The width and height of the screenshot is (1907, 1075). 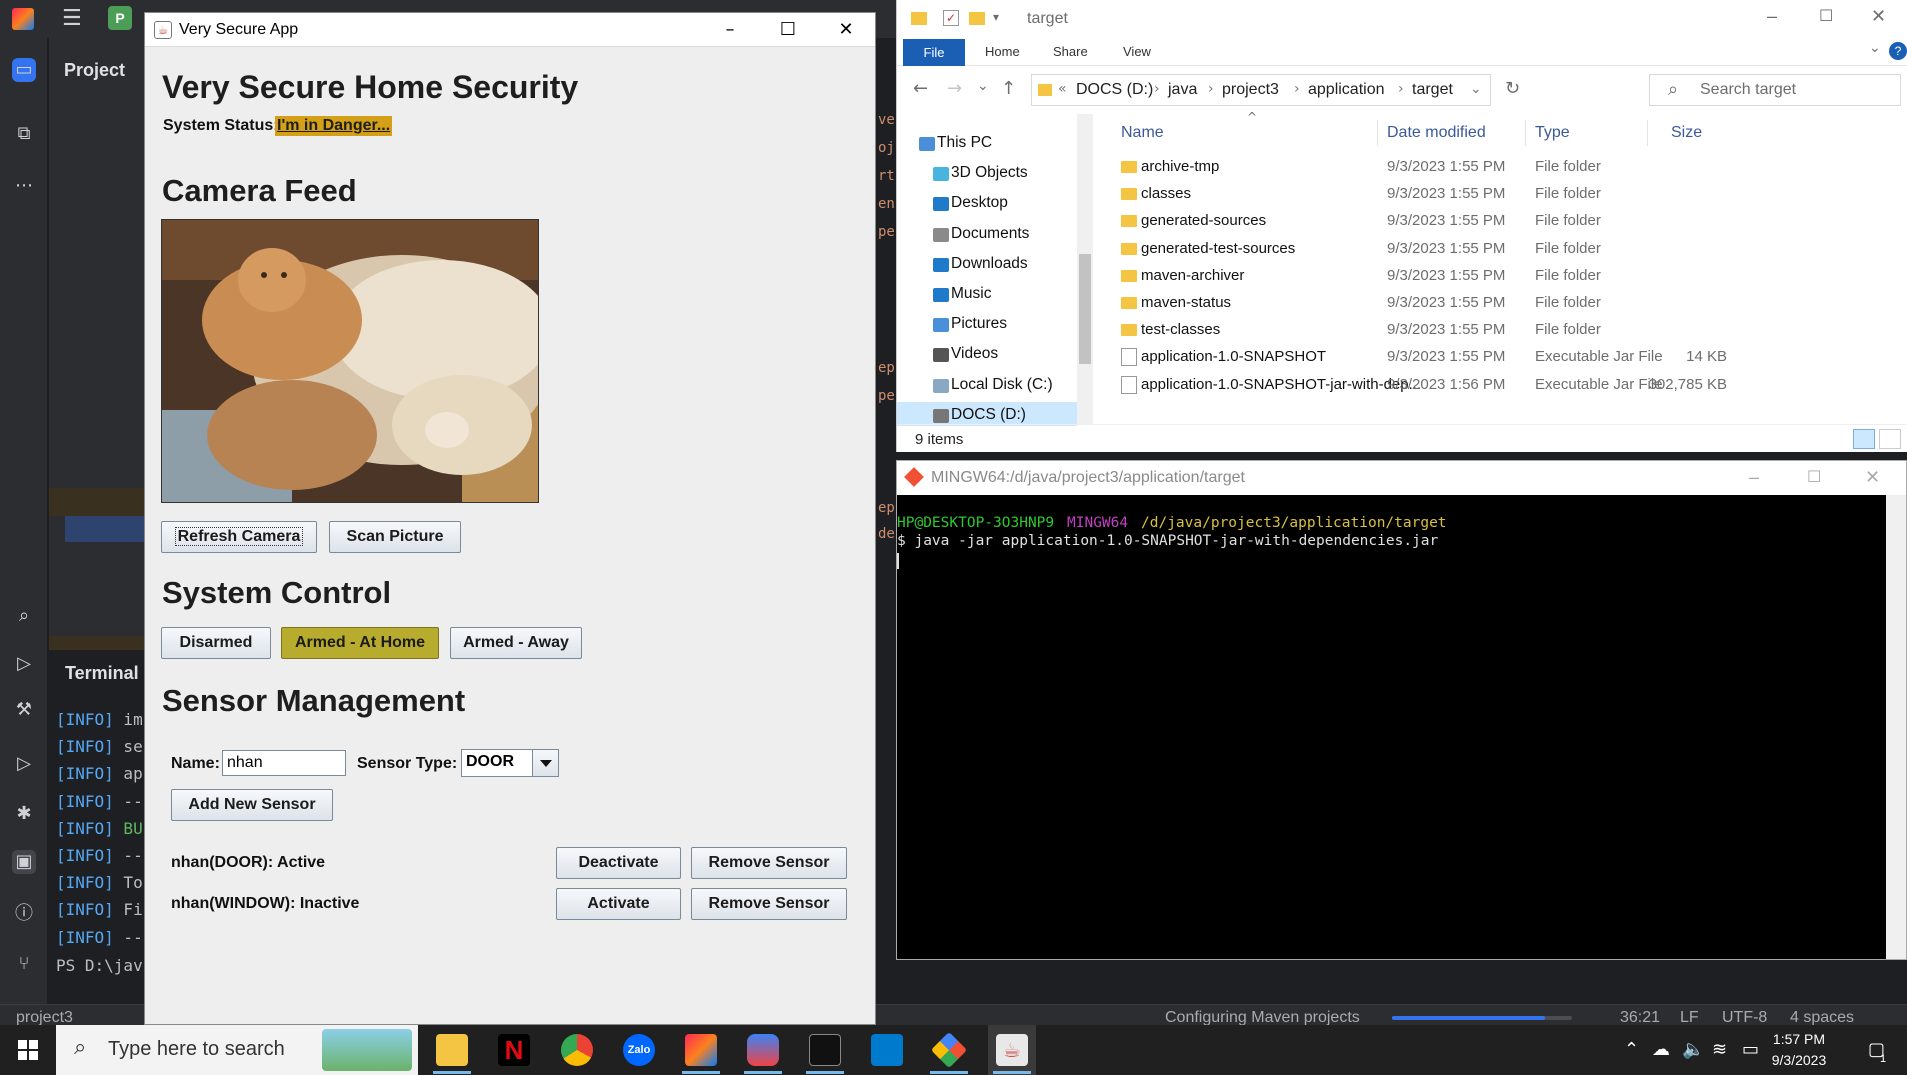 What do you see at coordinates (887, 1050) in the screenshot?
I see `vscode-taskbar-icon` at bounding box center [887, 1050].